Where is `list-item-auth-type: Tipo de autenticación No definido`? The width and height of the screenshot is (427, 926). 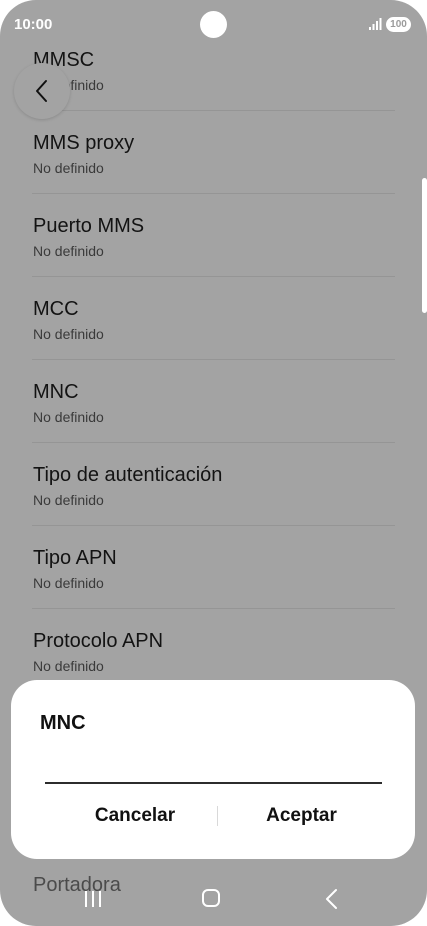 list-item-auth-type: Tipo de autenticación No definido is located at coordinates (213, 484).